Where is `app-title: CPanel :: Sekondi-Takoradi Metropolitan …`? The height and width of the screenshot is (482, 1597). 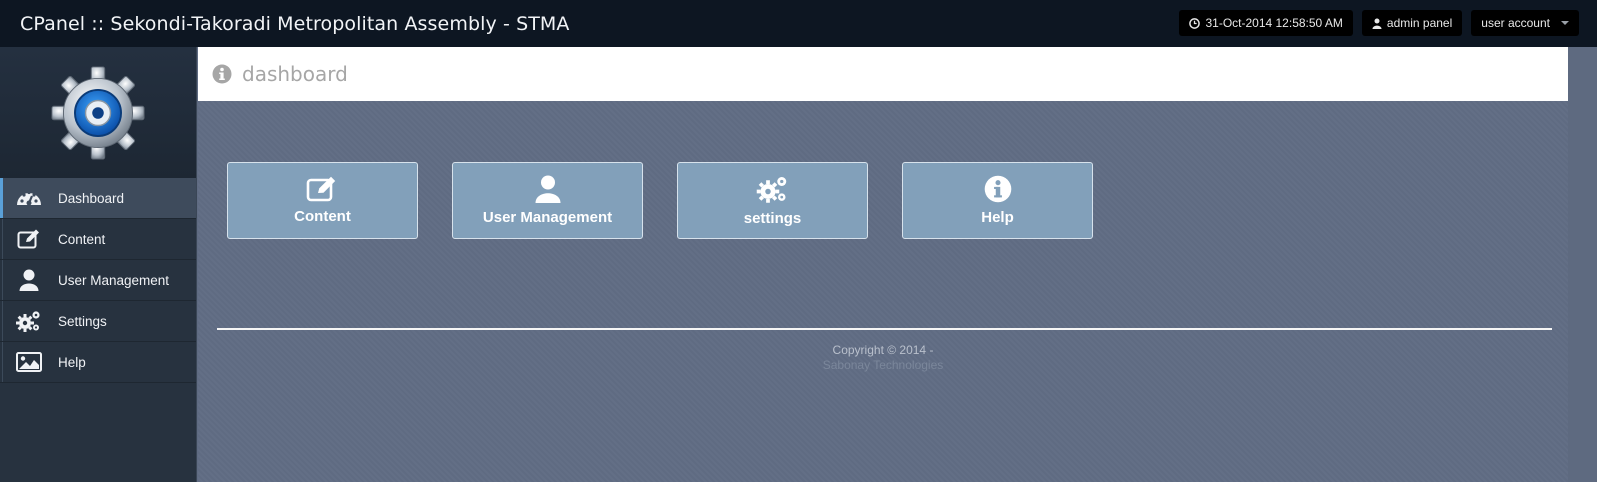 app-title: CPanel :: Sekondi-Takoradi Metropolitan … is located at coordinates (295, 23).